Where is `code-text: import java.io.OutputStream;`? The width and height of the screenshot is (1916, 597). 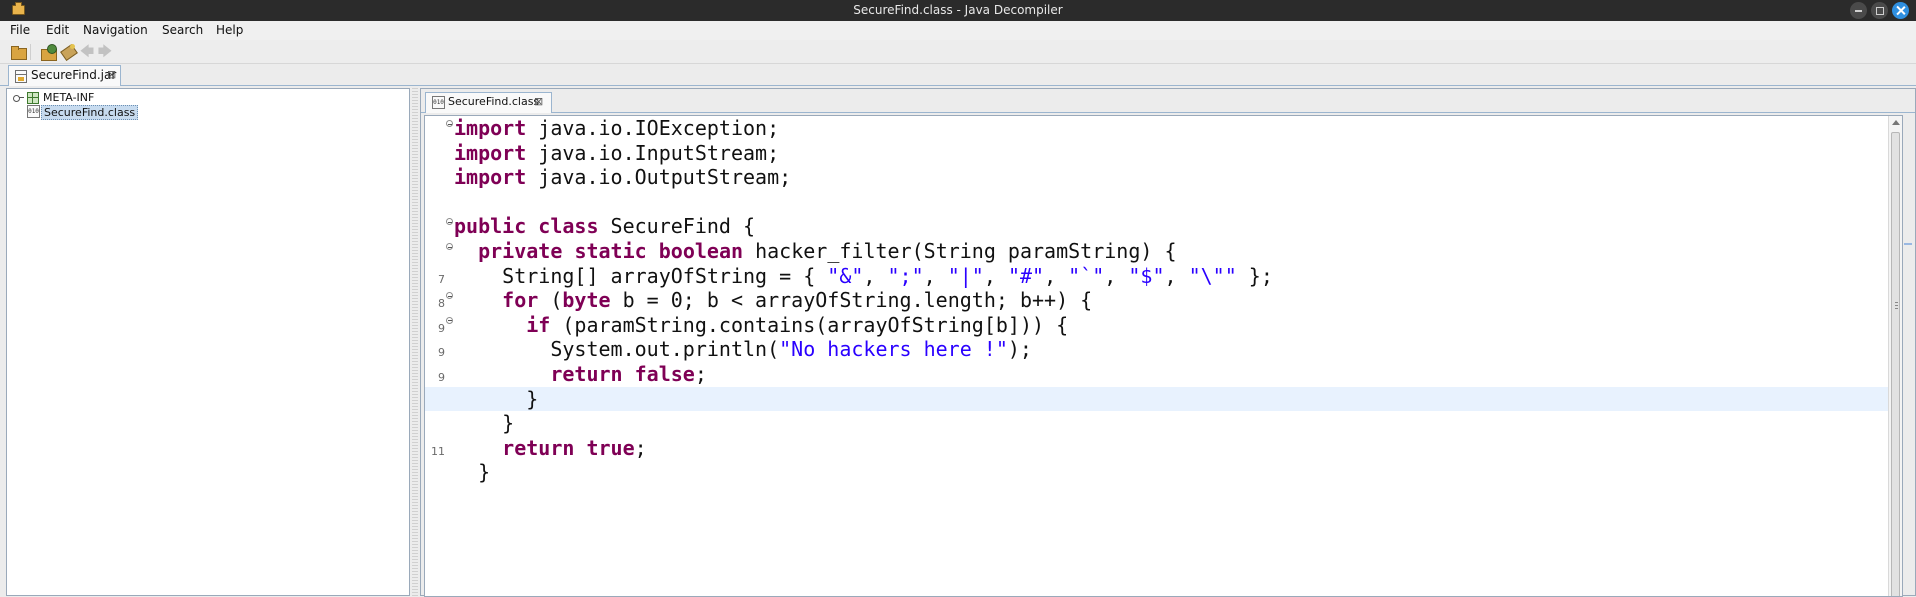 code-text: import java.io.OutputStream; is located at coordinates (622, 177).